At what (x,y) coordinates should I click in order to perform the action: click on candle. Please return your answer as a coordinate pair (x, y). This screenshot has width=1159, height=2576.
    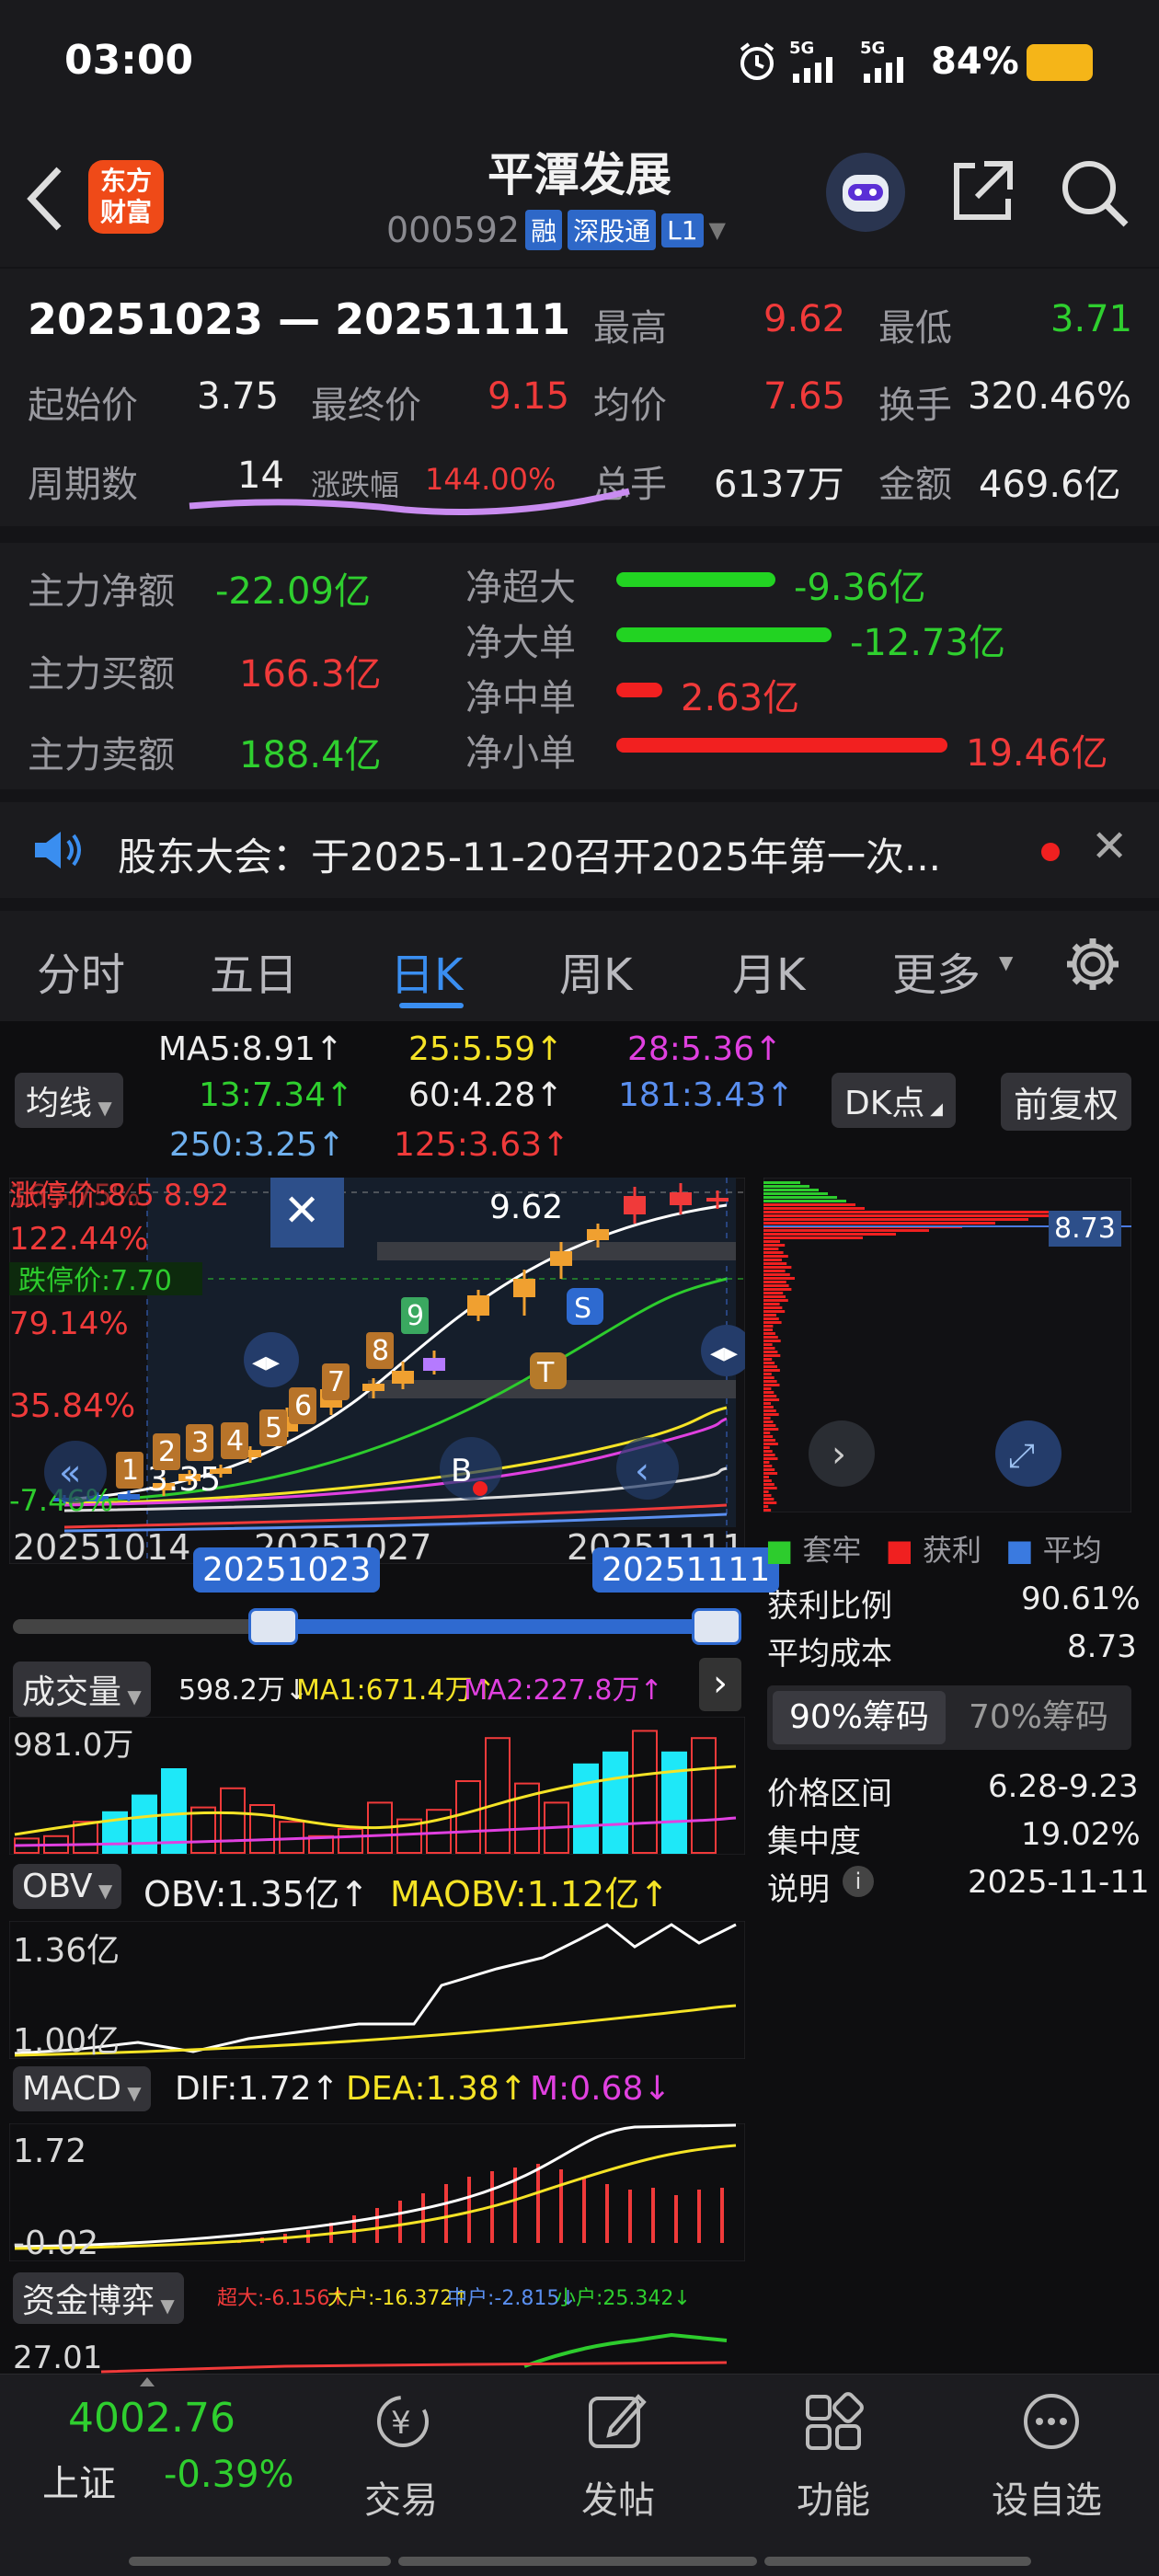
    Looking at the image, I should click on (129, 1497).